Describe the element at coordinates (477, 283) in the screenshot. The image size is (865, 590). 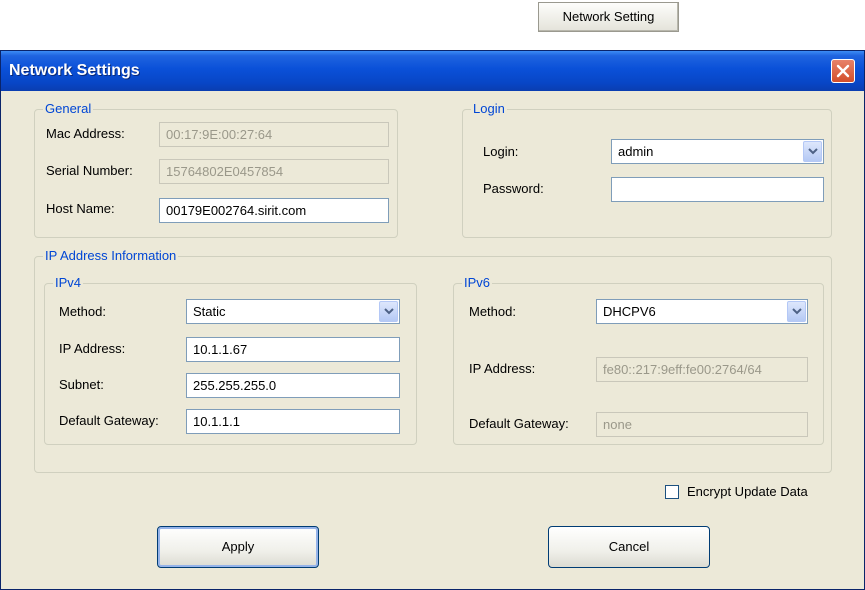
I see `ipv6-group-label: IPv6` at that location.